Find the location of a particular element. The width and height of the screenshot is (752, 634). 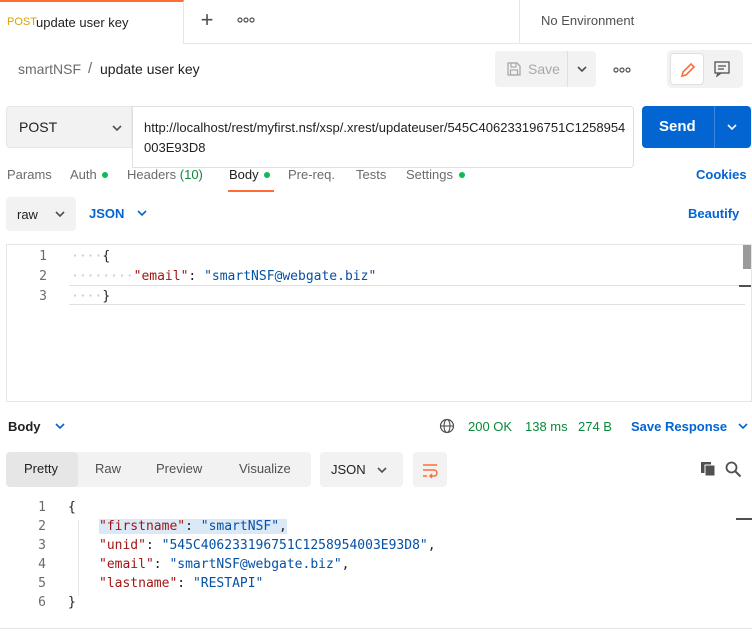

response-section-select: Body is located at coordinates (37, 426).